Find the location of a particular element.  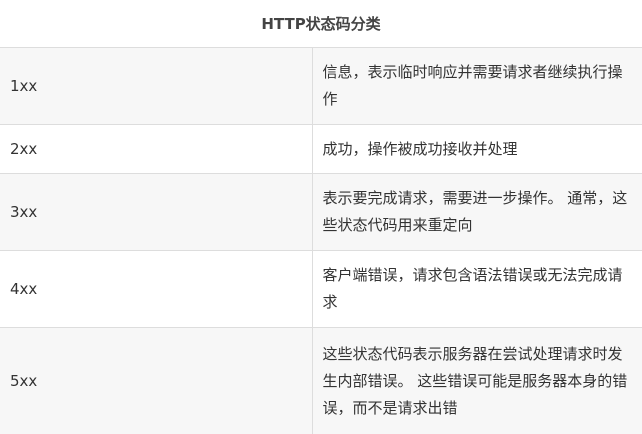

status-code-cell: 2xx is located at coordinates (156, 149).